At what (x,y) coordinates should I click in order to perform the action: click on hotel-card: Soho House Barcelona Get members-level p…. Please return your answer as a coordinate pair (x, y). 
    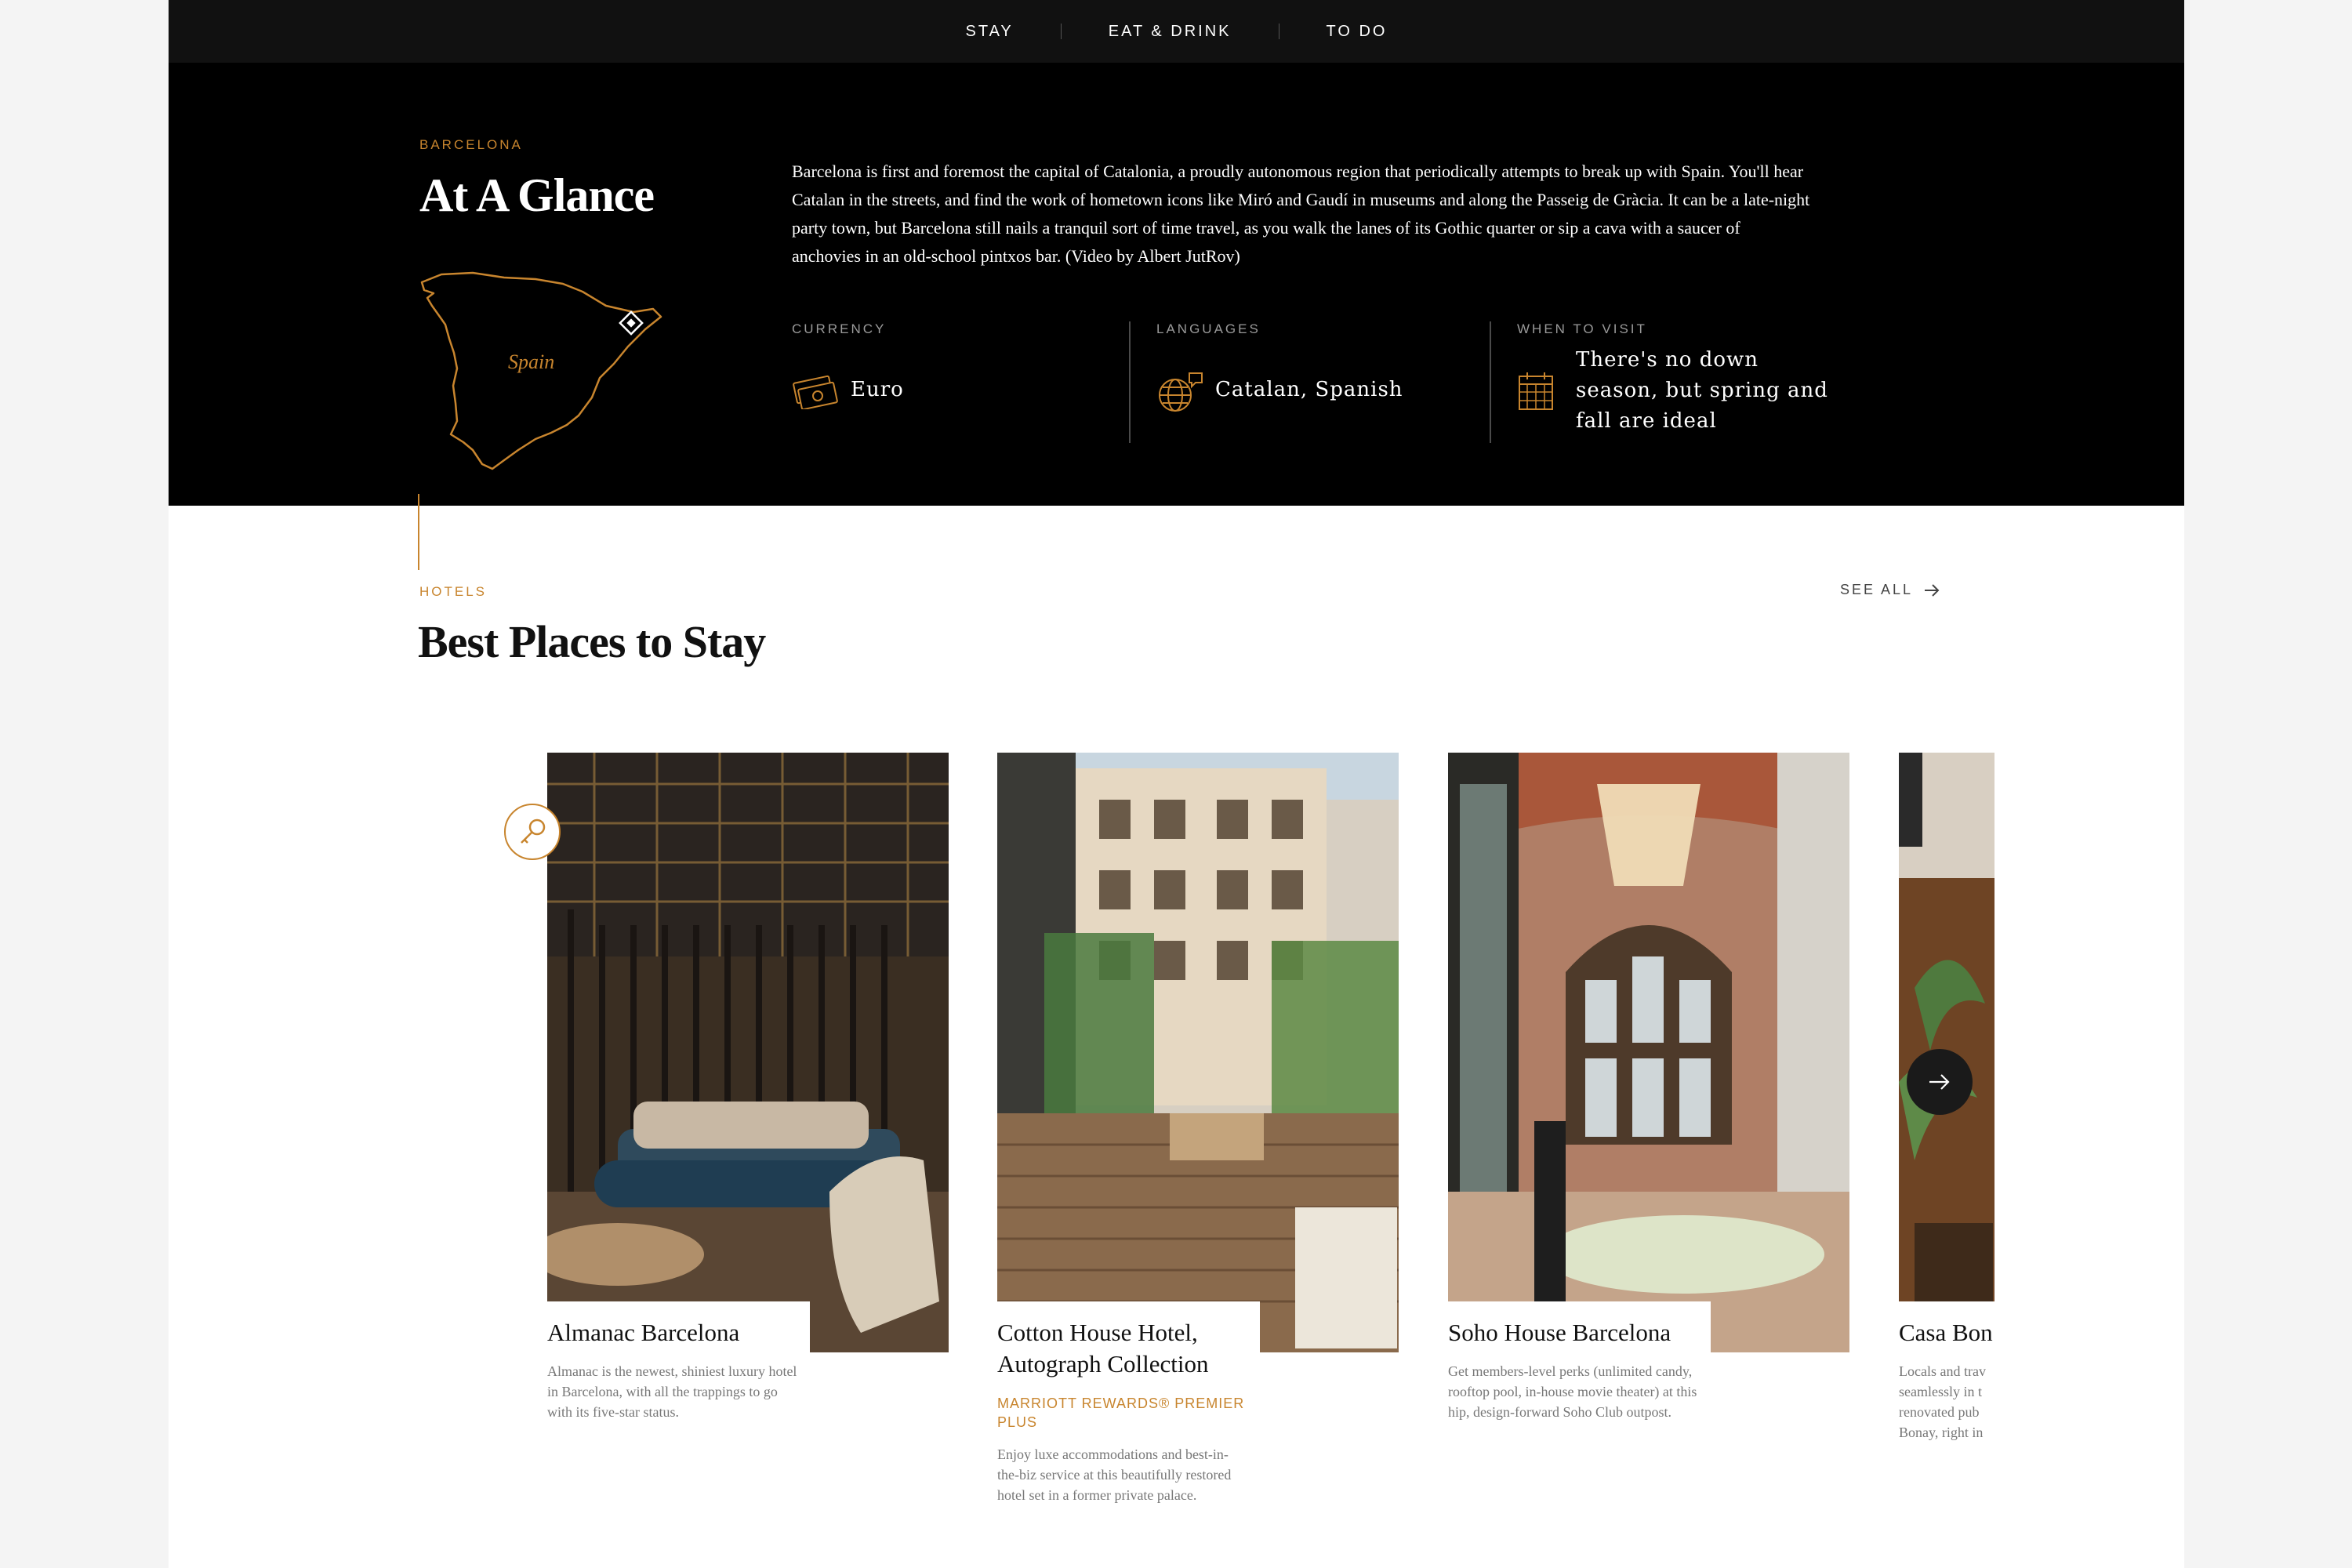
    Looking at the image, I should click on (1649, 1160).